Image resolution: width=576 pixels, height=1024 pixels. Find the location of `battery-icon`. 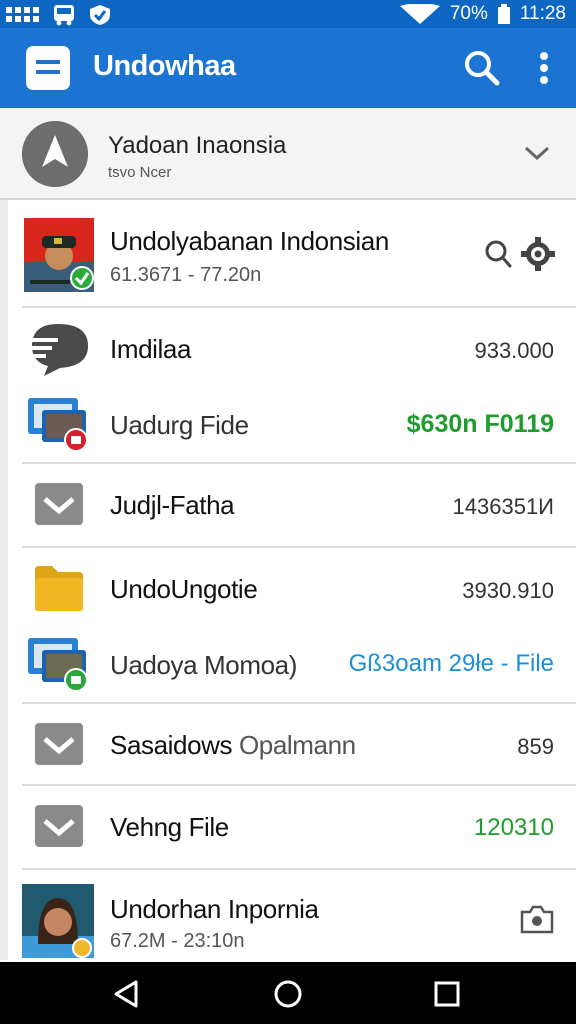

battery-icon is located at coordinates (503, 14).